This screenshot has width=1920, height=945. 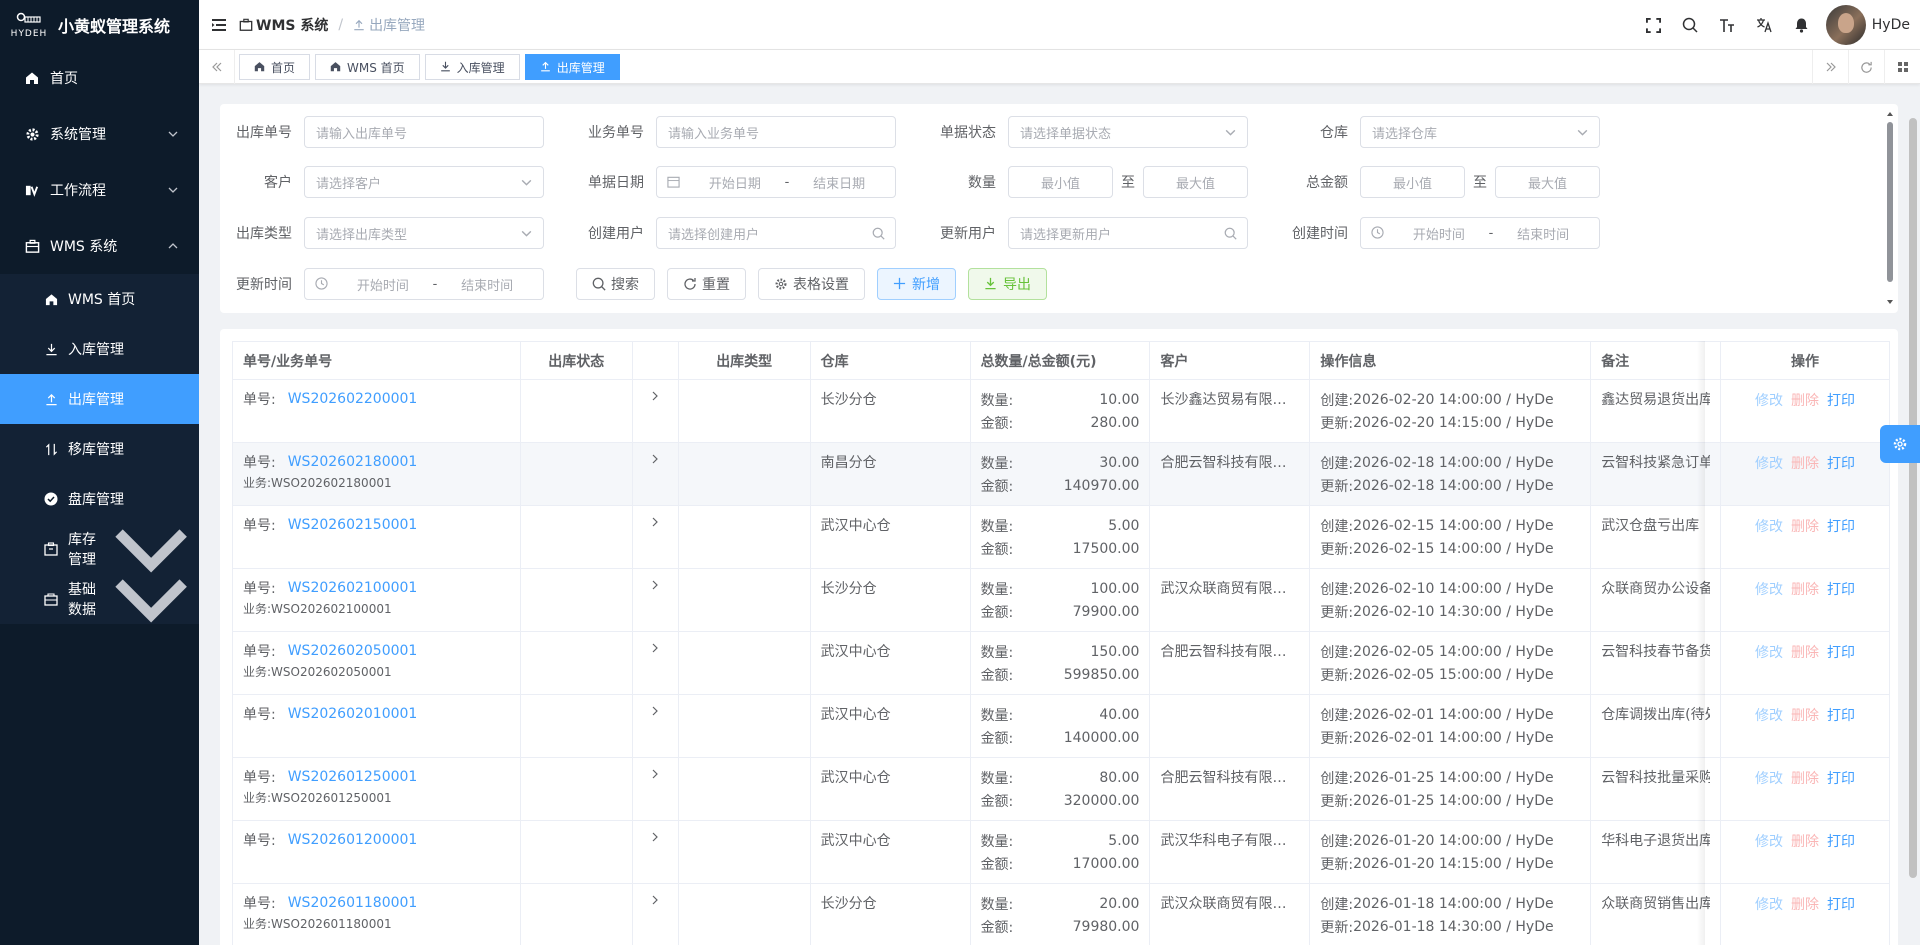 I want to click on sidebar-item-workflow: 工作流程, so click(x=99, y=190).